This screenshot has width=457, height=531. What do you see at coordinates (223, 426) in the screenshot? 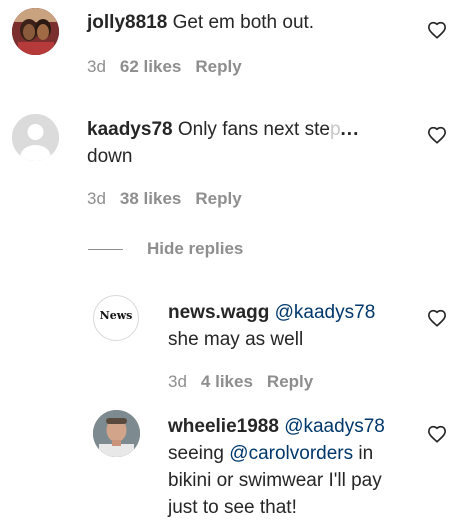
I see `reply-username: wheelie1988` at bounding box center [223, 426].